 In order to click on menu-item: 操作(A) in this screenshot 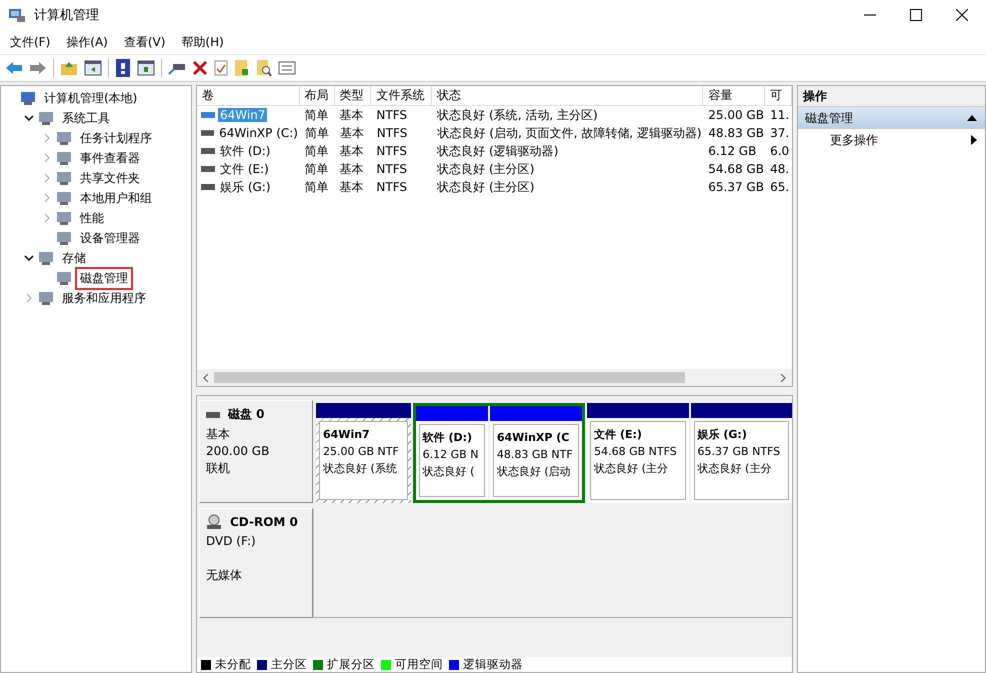, I will do `click(87, 42)`.